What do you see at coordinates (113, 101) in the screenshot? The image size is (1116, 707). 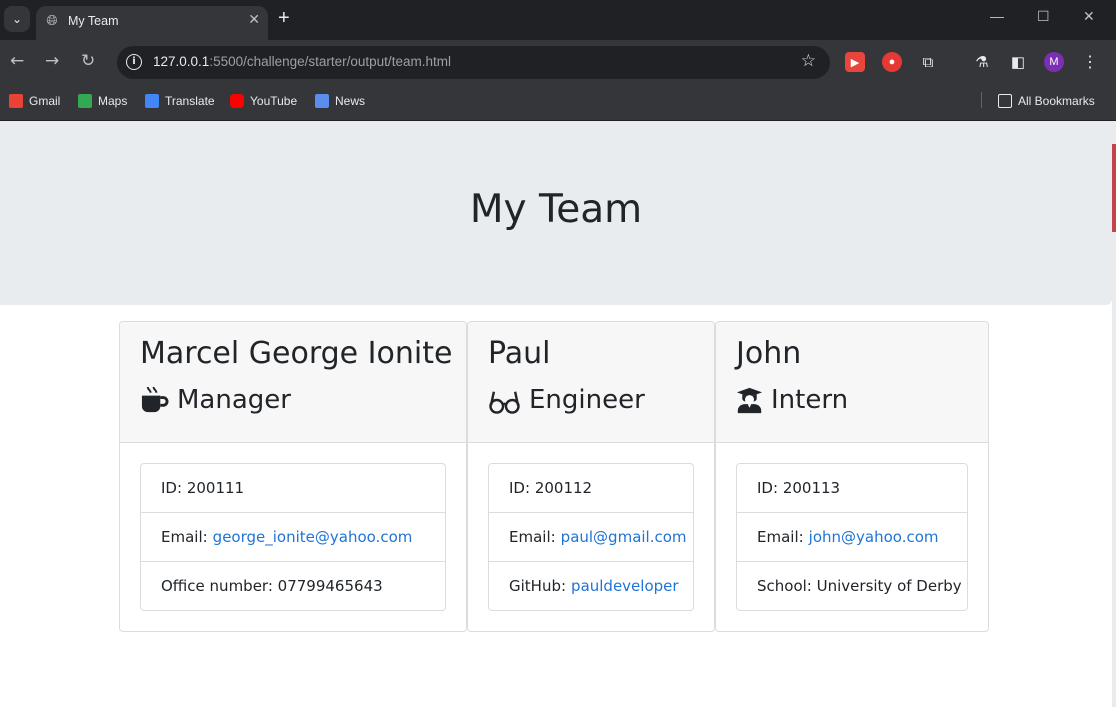 I see `bookmark-label: Maps` at bounding box center [113, 101].